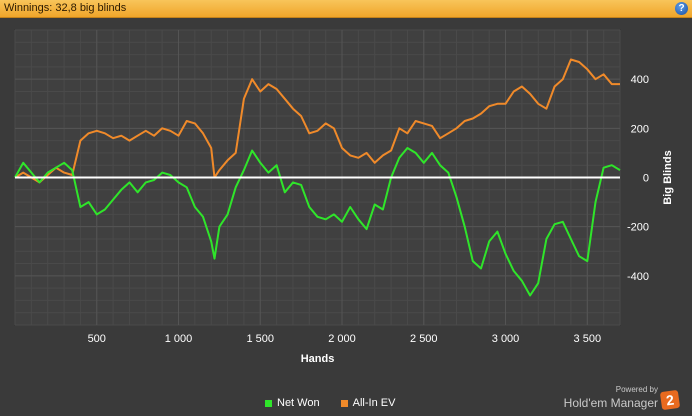 Image resolution: width=692 pixels, height=416 pixels. What do you see at coordinates (344, 403) in the screenshot?
I see `legend-swatch-all-in-ev` at bounding box center [344, 403].